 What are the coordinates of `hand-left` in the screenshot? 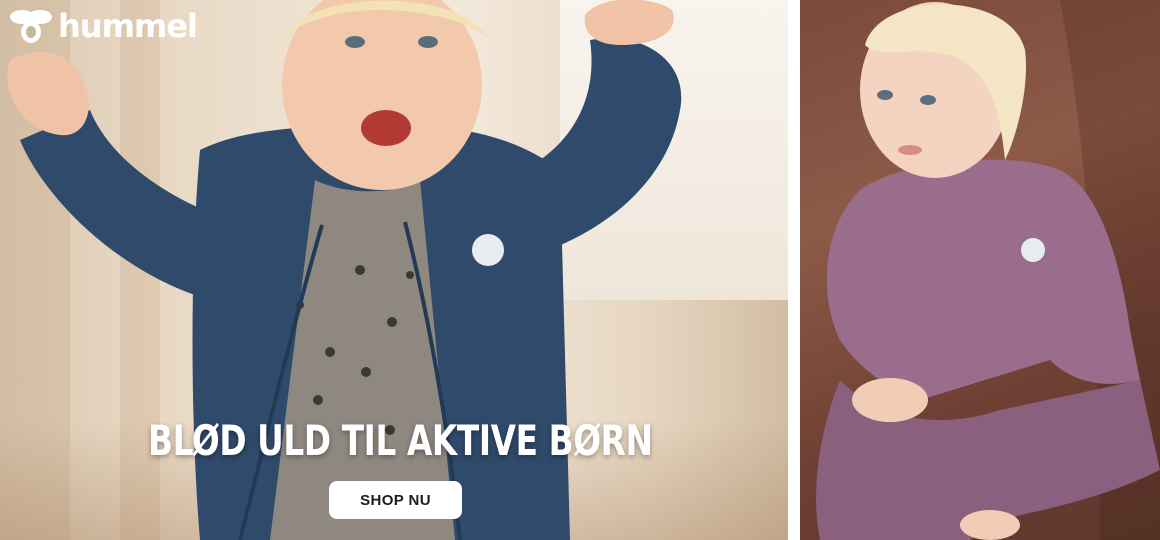 It's located at (48, 93).